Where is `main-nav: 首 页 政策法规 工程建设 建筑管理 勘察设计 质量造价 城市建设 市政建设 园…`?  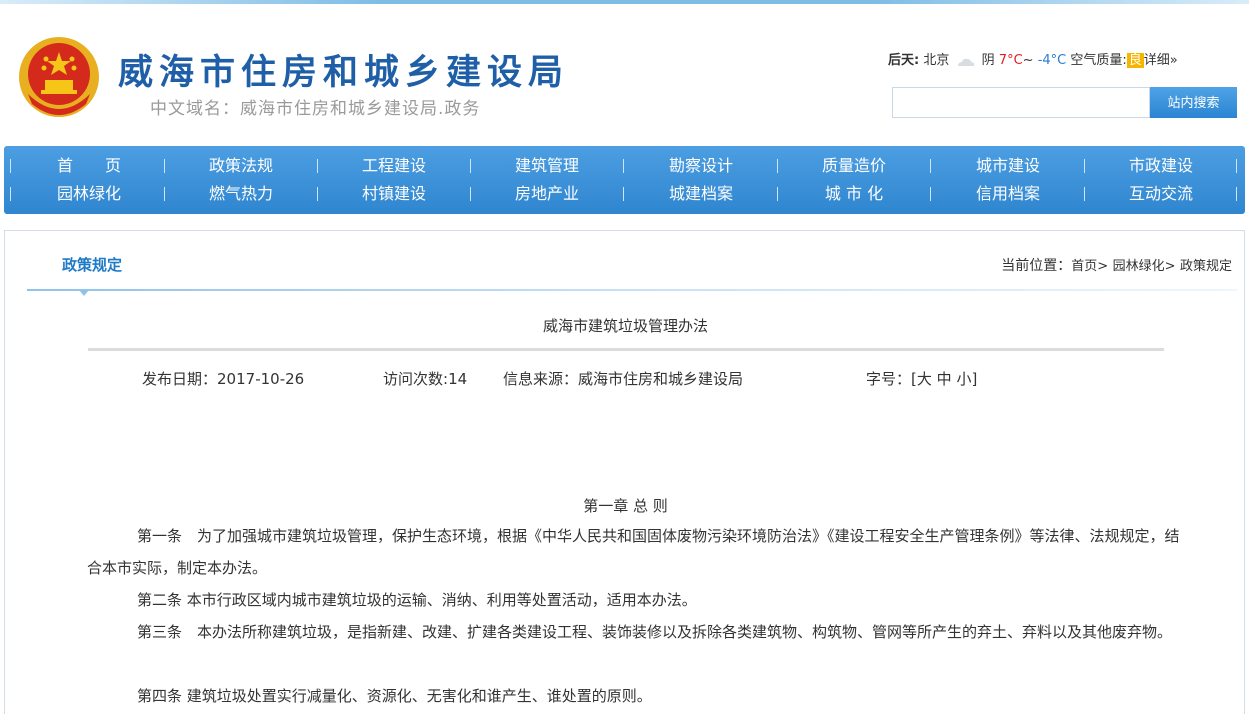
main-nav: 首 页 政策法规 工程建设 建筑管理 勘察设计 质量造价 城市建设 市政建设 园… is located at coordinates (624, 180).